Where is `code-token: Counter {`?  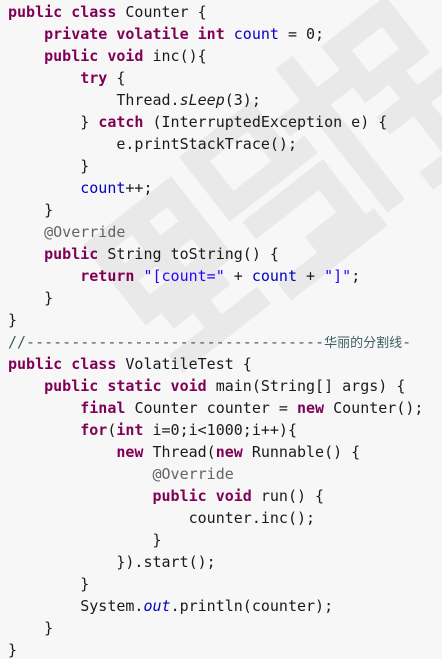
code-token: Counter { is located at coordinates (166, 12).